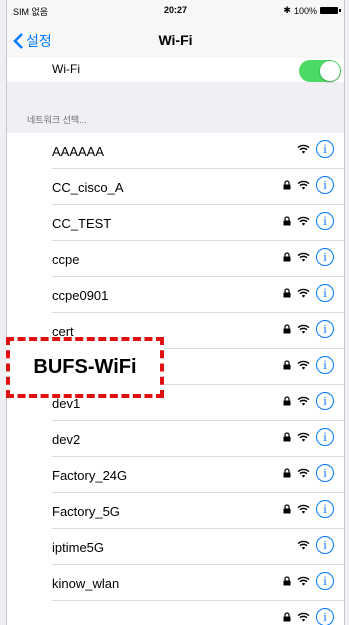 The width and height of the screenshot is (349, 625). I want to click on status-right: ✱ 100%, so click(312, 10).